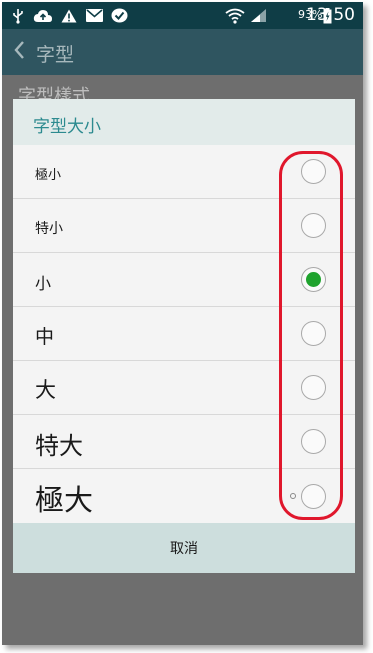 The image size is (373, 653). Describe the element at coordinates (64, 500) in the screenshot. I see `option-label: 極大` at that location.